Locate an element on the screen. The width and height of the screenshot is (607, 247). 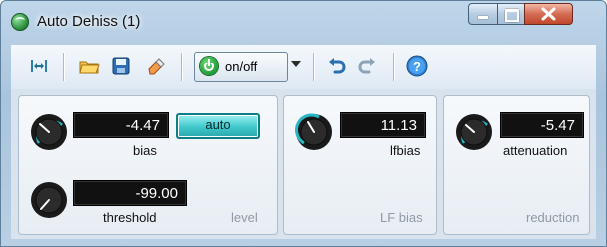
panel-lfbias: 11.13 lfbias LF bias is located at coordinates (360, 165).